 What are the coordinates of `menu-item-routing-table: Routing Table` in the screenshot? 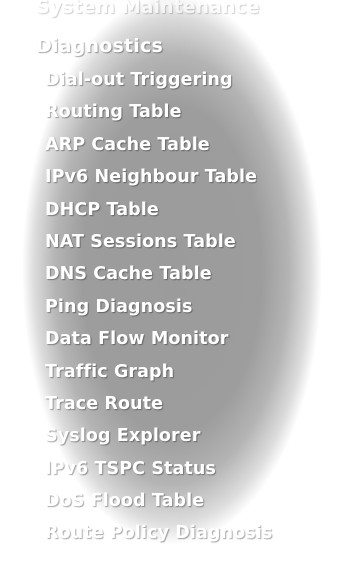 It's located at (158, 112).